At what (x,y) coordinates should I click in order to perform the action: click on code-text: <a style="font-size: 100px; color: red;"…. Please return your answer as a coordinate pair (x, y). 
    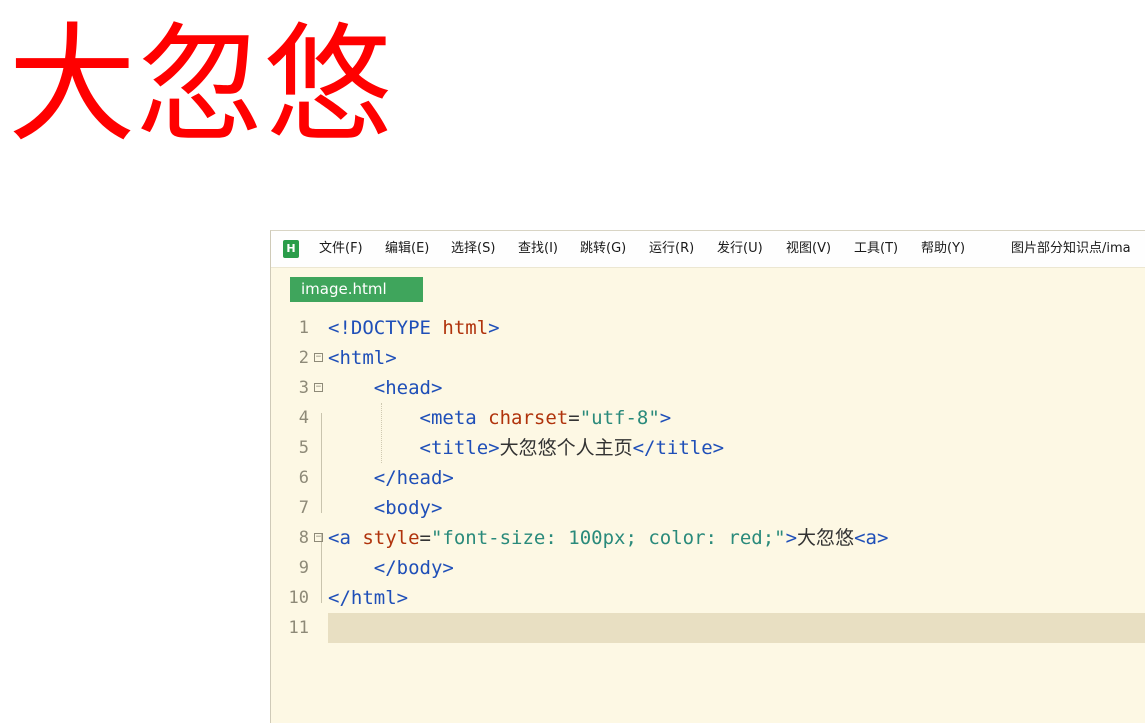
    Looking at the image, I should click on (608, 538).